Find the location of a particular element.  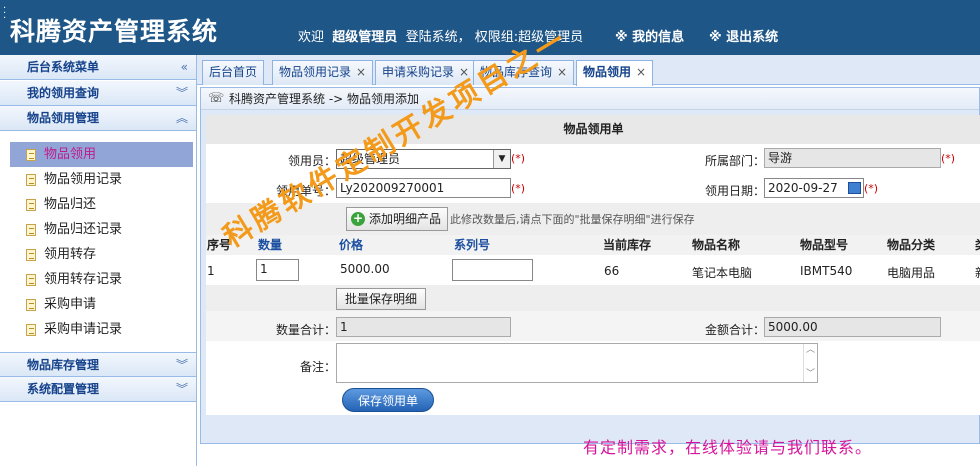

collapse-left-icon: « is located at coordinates (184, 67).